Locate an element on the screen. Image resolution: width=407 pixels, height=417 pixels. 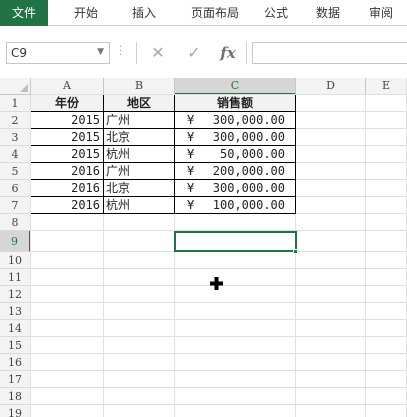
row-header-2: 2 is located at coordinates (15, 120).